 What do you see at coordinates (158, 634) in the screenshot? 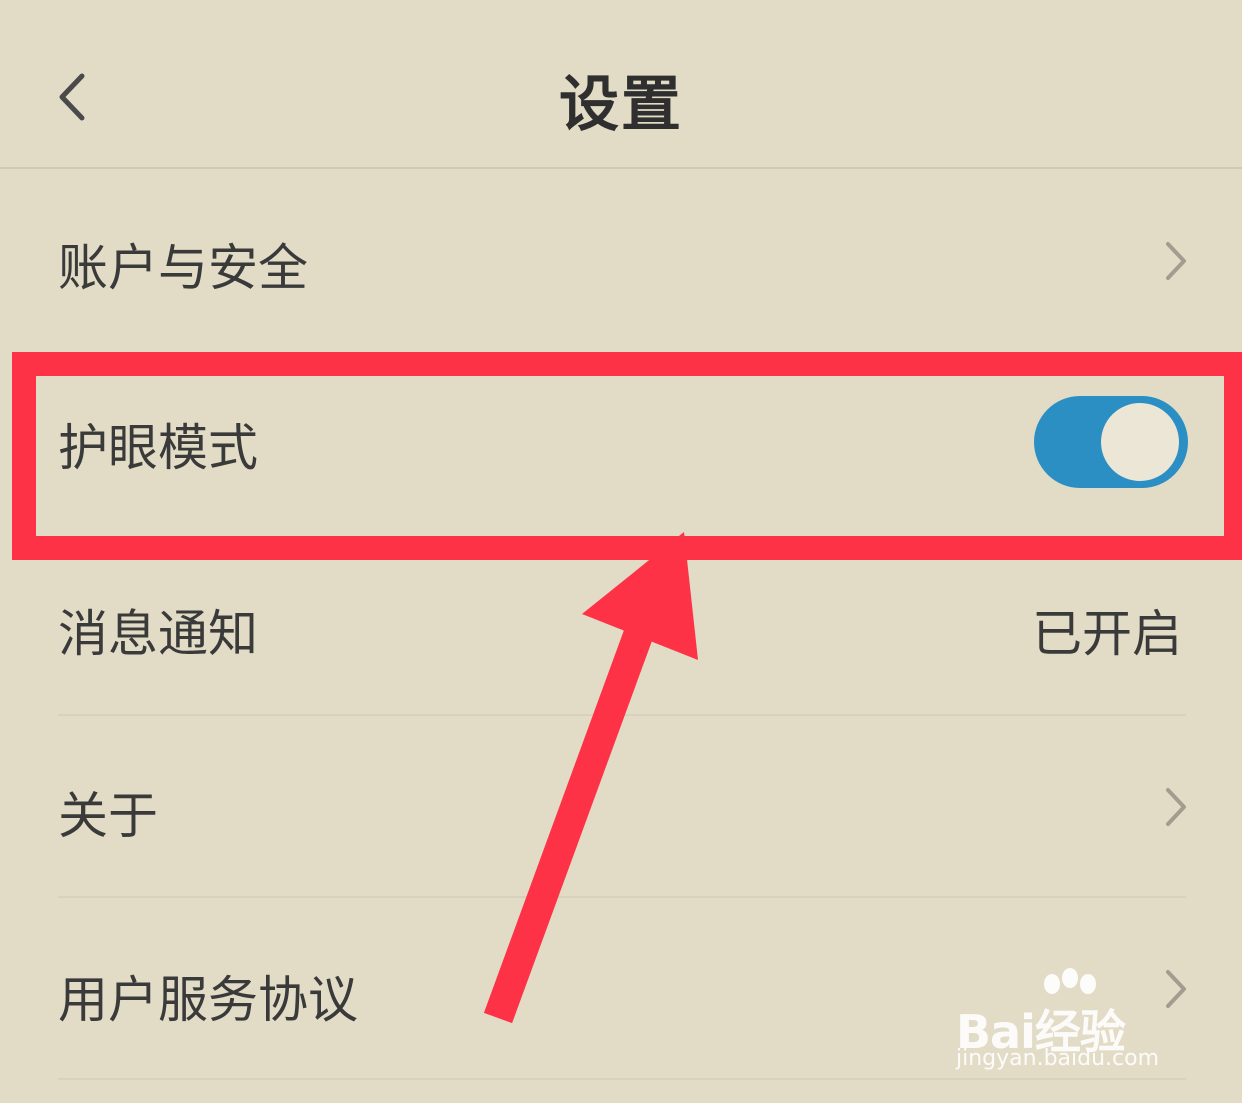
I see `row-label: 消息通知` at bounding box center [158, 634].